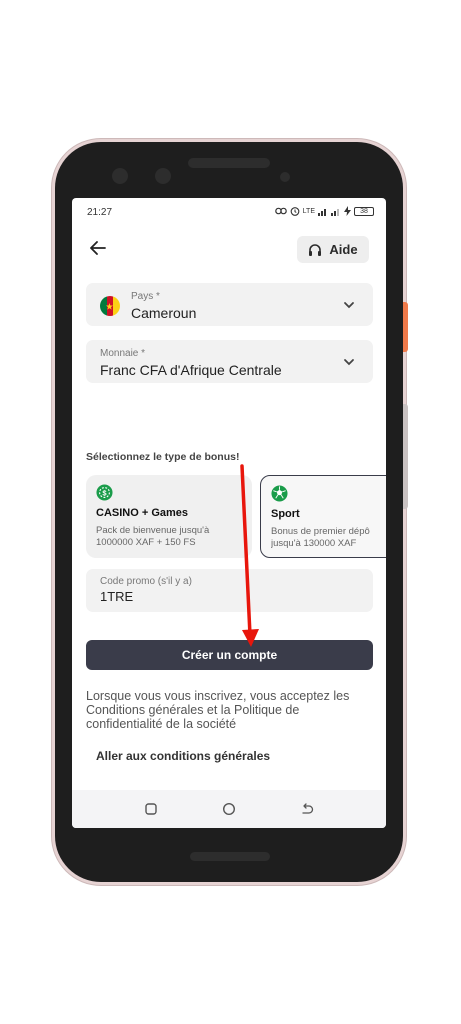 This screenshot has height=1024, width=461. I want to click on proximity-sensor, so click(285, 177).